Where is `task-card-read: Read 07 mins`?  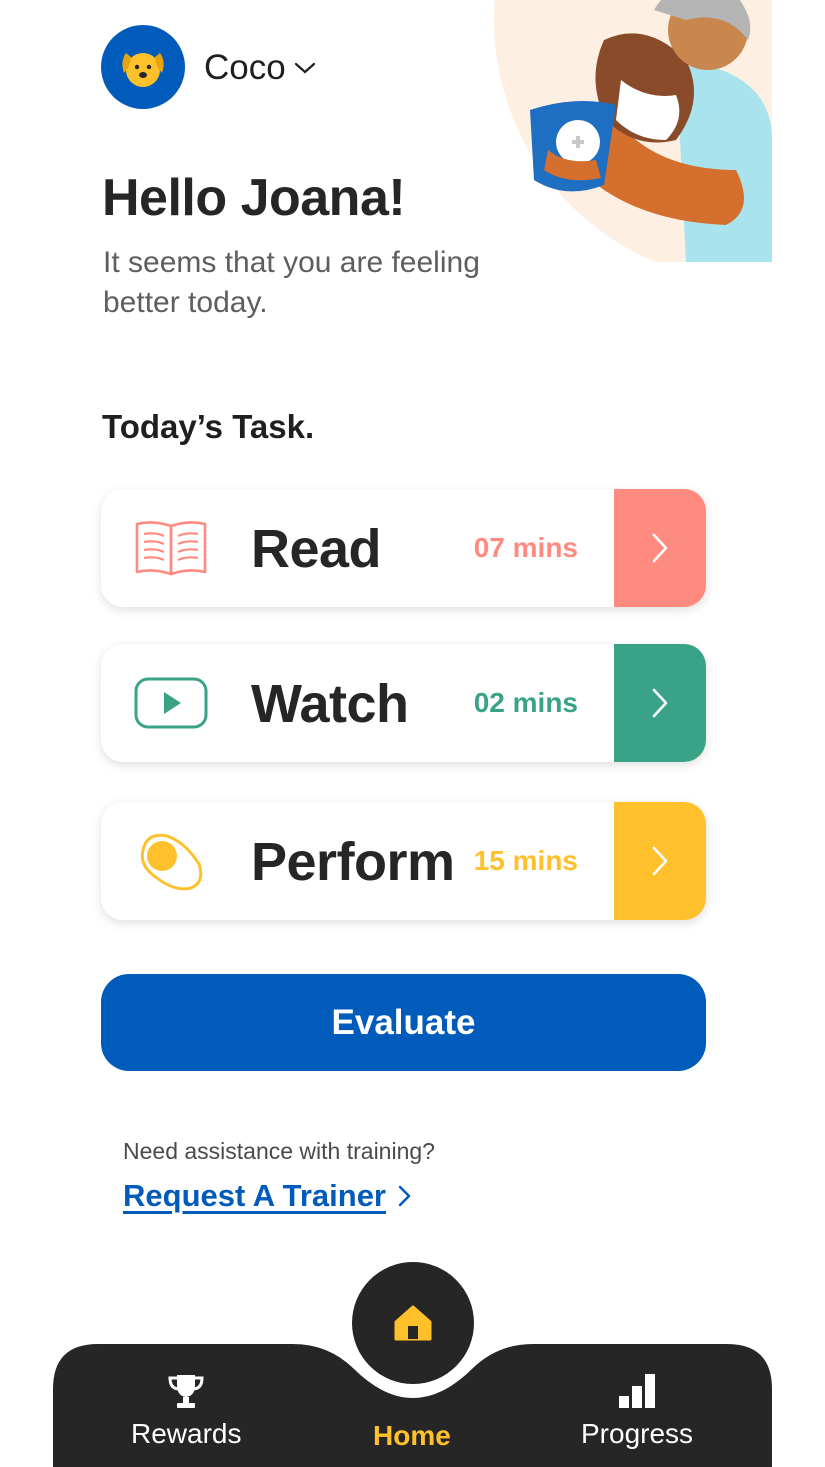 task-card-read: Read 07 mins is located at coordinates (403, 548).